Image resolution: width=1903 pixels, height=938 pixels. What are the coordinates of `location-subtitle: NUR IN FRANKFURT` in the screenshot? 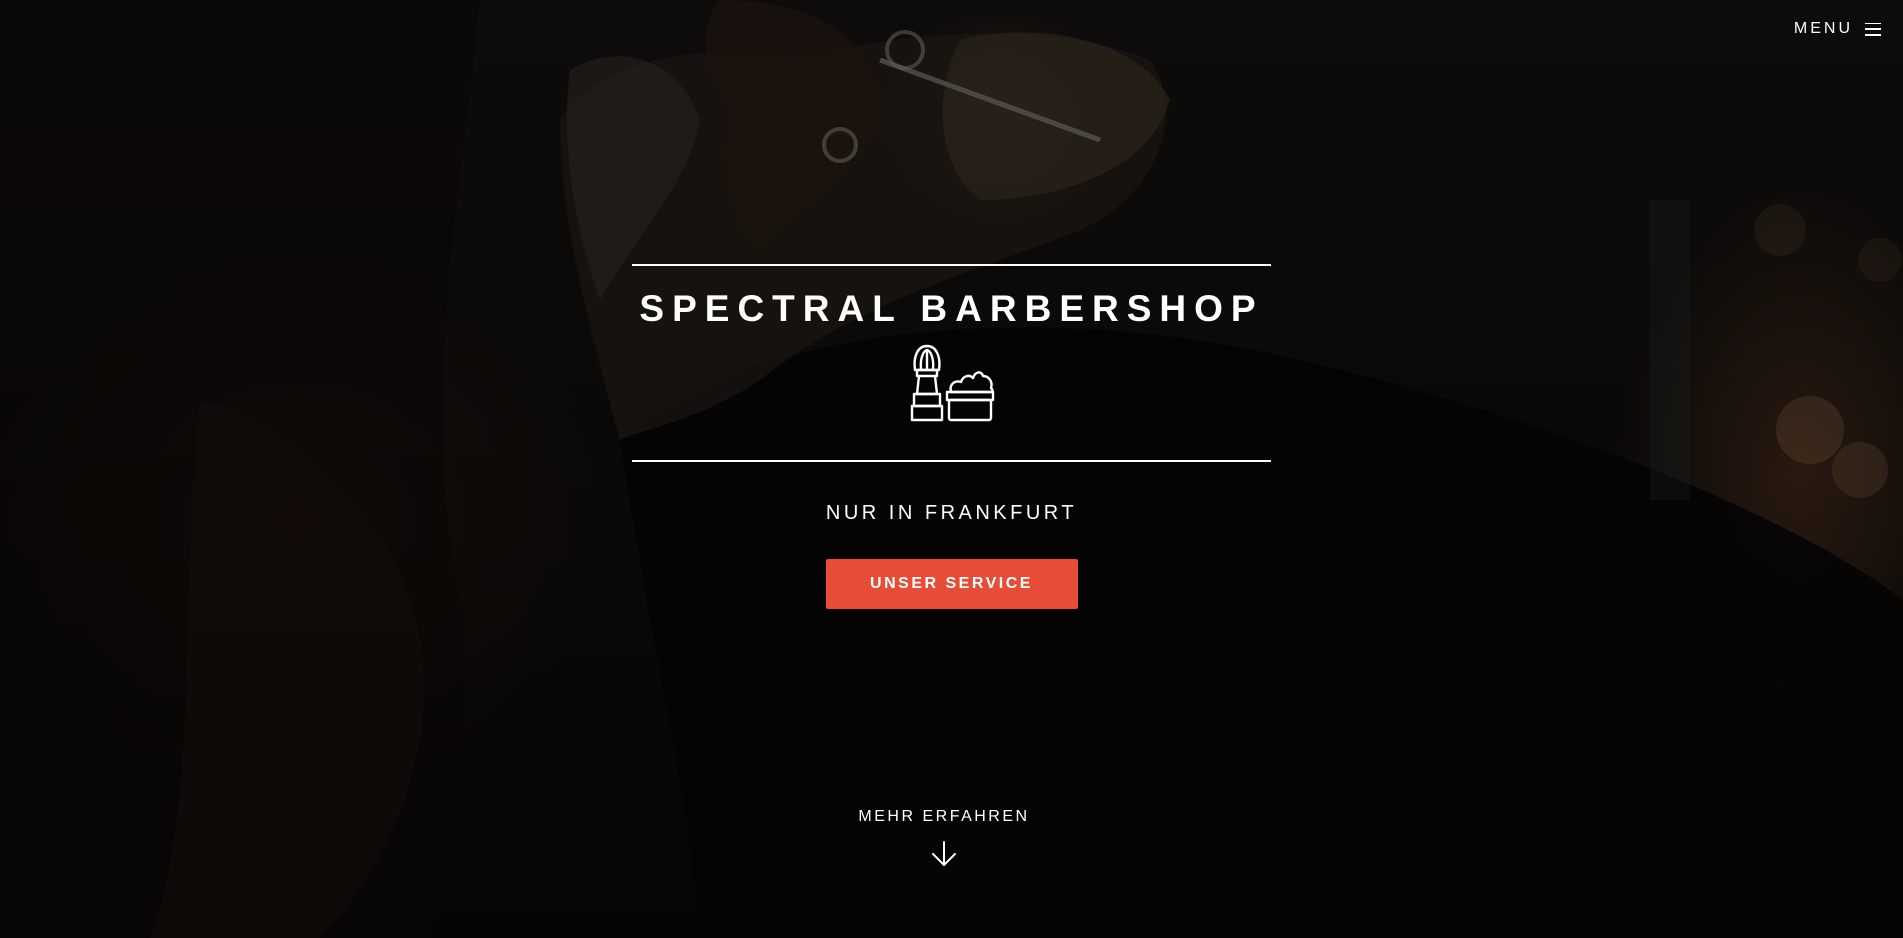 It's located at (951, 513).